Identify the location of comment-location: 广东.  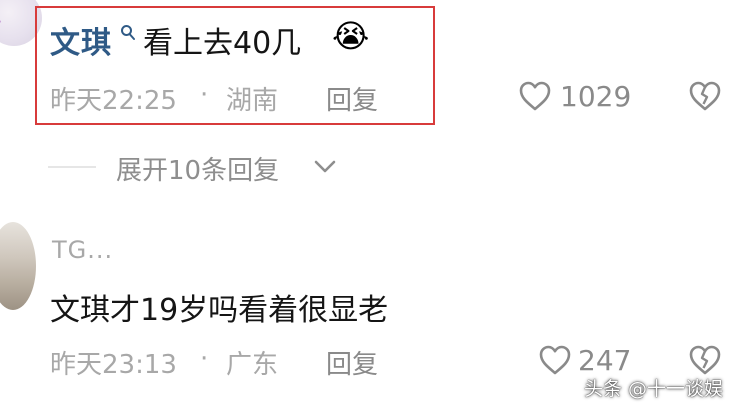
(252, 365).